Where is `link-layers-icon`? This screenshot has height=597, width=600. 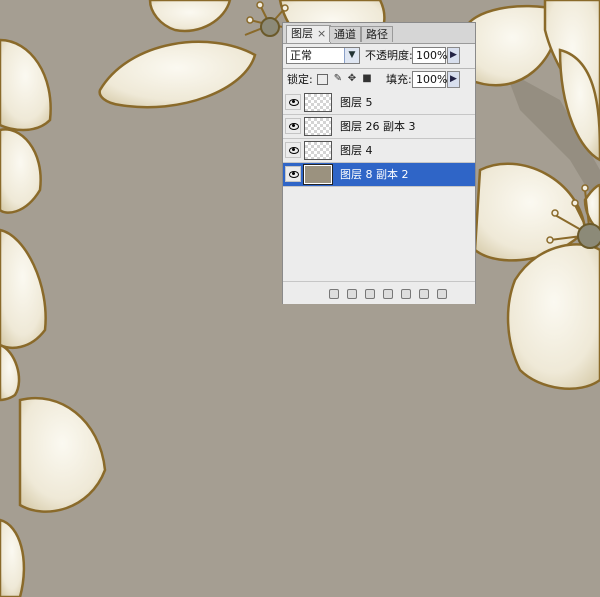
link-layers-icon is located at coordinates (334, 294).